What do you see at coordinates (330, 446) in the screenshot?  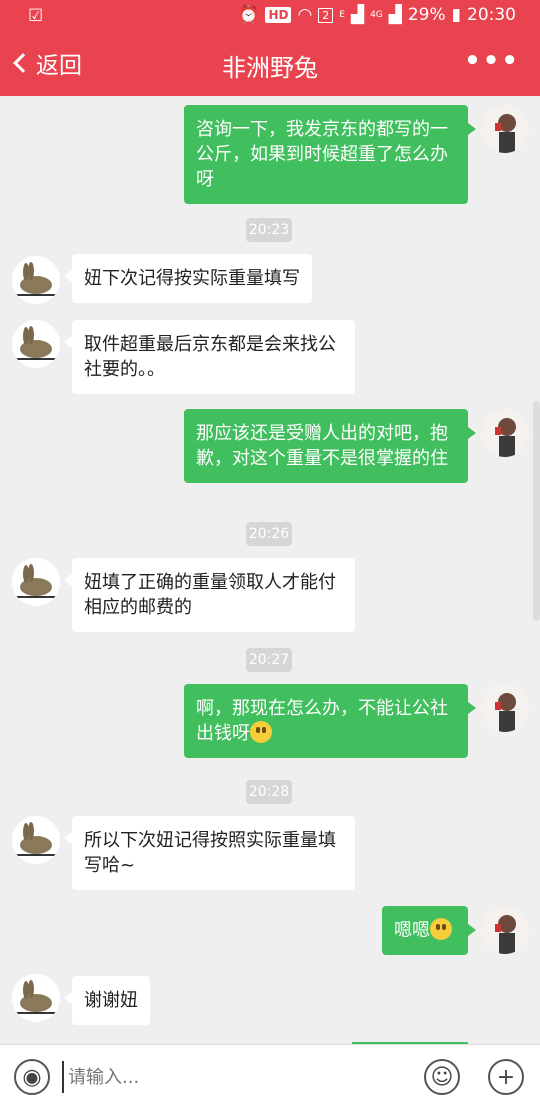 I see `message-bubble-outgoing: 那应该还是受赠人出的对吧，抱歉，对这个重量不是很掌握的住` at bounding box center [330, 446].